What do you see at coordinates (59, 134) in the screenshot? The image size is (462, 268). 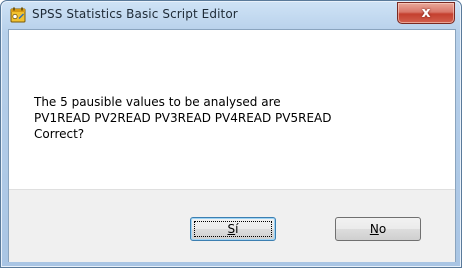 I see `message-line-3: Correct?` at bounding box center [59, 134].